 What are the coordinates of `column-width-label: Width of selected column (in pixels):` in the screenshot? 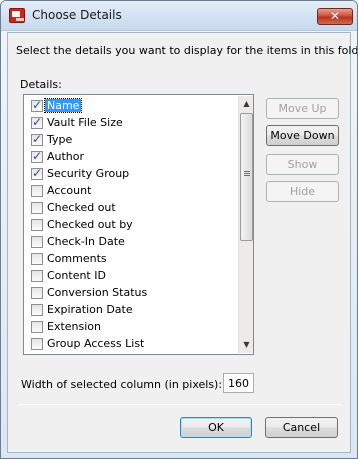 It's located at (122, 384).